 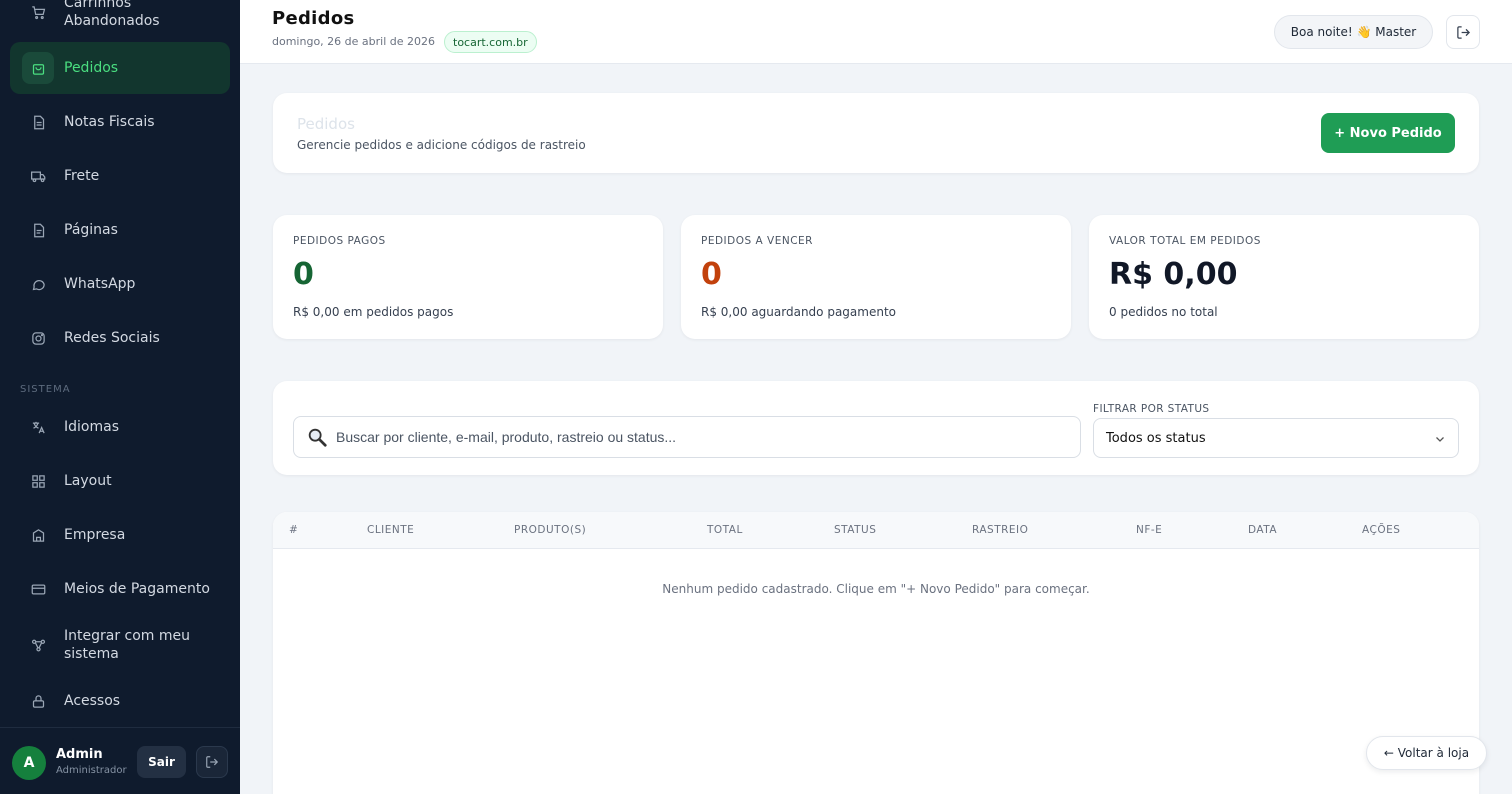 What do you see at coordinates (92, 701) in the screenshot?
I see `sidebar-item-label: Acessos` at bounding box center [92, 701].